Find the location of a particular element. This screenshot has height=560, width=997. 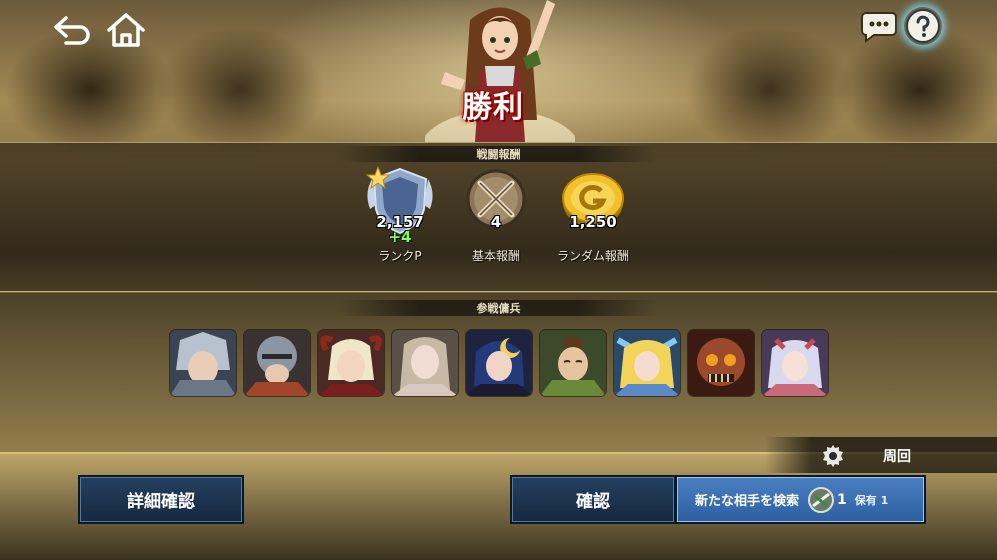

unit-silver-knight is located at coordinates (203, 363).